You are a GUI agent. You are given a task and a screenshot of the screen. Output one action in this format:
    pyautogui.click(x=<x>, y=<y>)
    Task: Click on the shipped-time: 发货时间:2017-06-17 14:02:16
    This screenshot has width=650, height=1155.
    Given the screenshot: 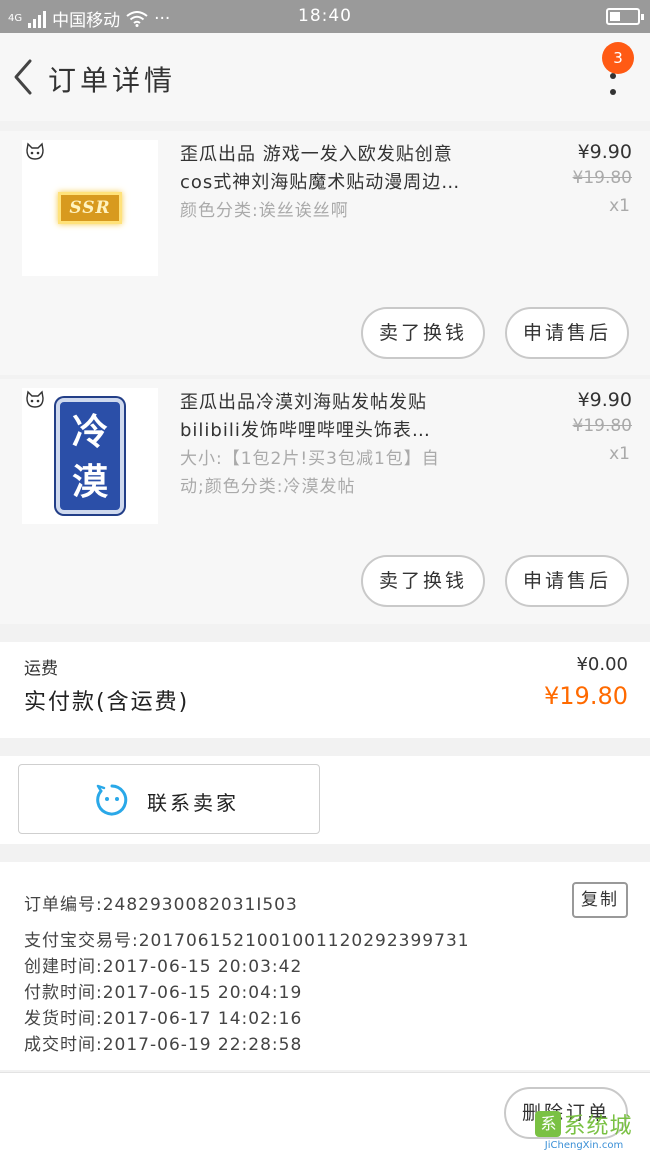 What is the action you would take?
    pyautogui.click(x=163, y=1019)
    